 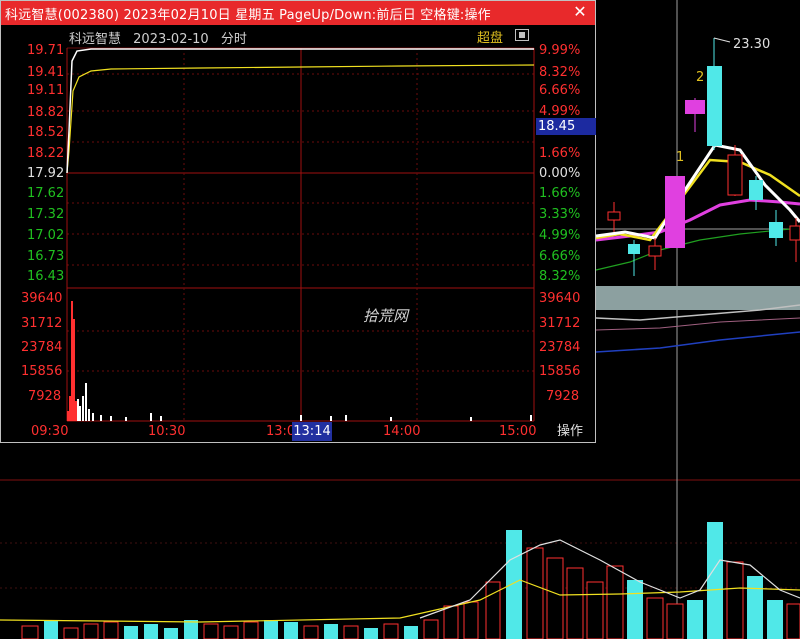 What do you see at coordinates (46, 72) in the screenshot?
I see `price-label: 19.41` at bounding box center [46, 72].